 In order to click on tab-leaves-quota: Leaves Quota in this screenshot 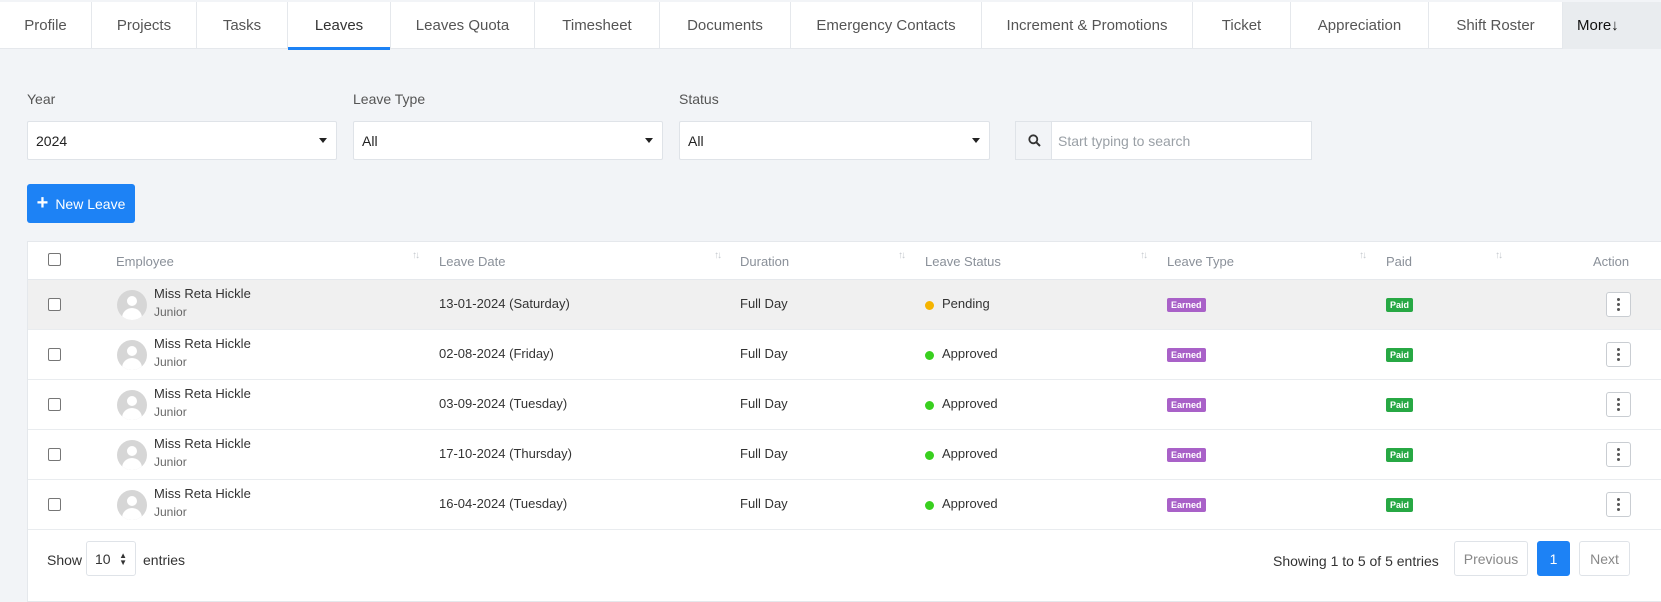, I will do `click(463, 25)`.